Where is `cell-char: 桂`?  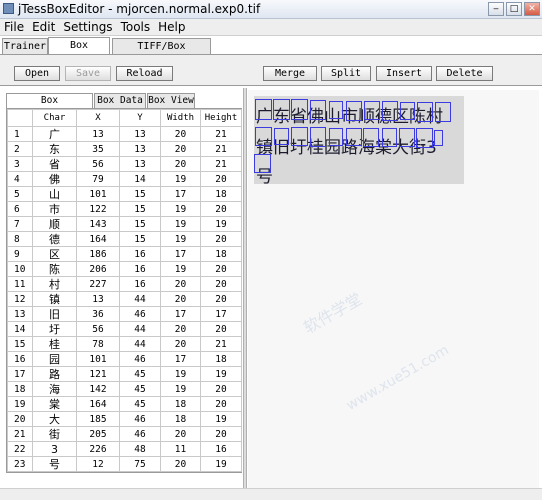
cell-char: 桂 is located at coordinates (54, 344).